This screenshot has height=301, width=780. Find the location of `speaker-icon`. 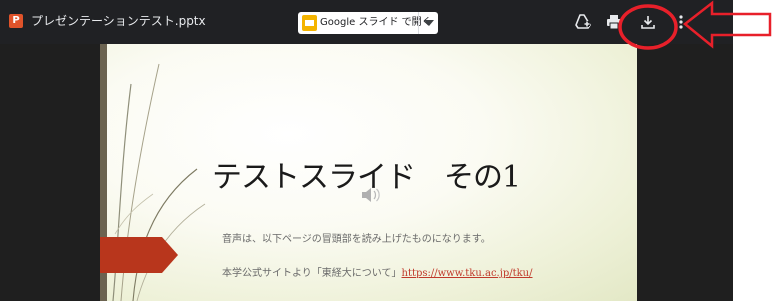

speaker-icon is located at coordinates (371, 195).